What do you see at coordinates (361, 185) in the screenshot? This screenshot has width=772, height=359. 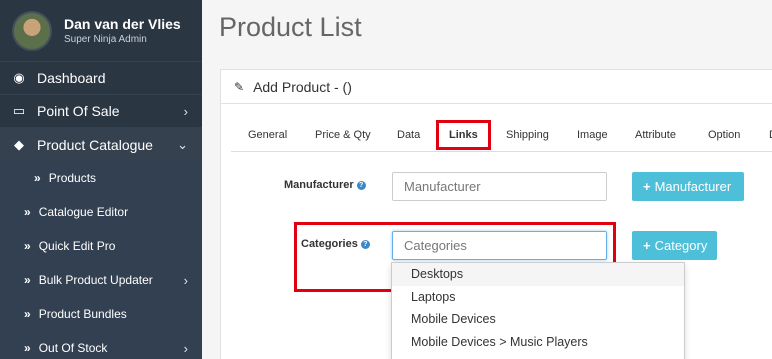 I see `help-icon: ?` at bounding box center [361, 185].